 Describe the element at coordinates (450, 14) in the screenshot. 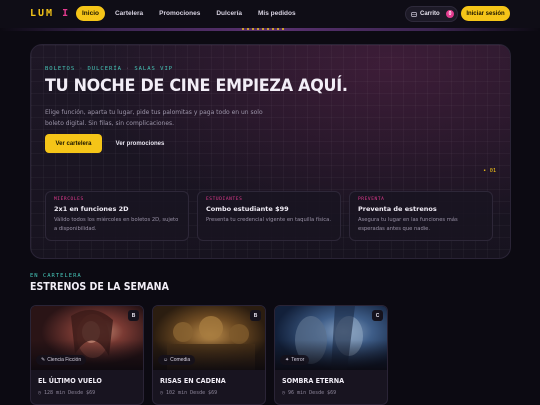

I see `cart-count-badge: 0` at that location.